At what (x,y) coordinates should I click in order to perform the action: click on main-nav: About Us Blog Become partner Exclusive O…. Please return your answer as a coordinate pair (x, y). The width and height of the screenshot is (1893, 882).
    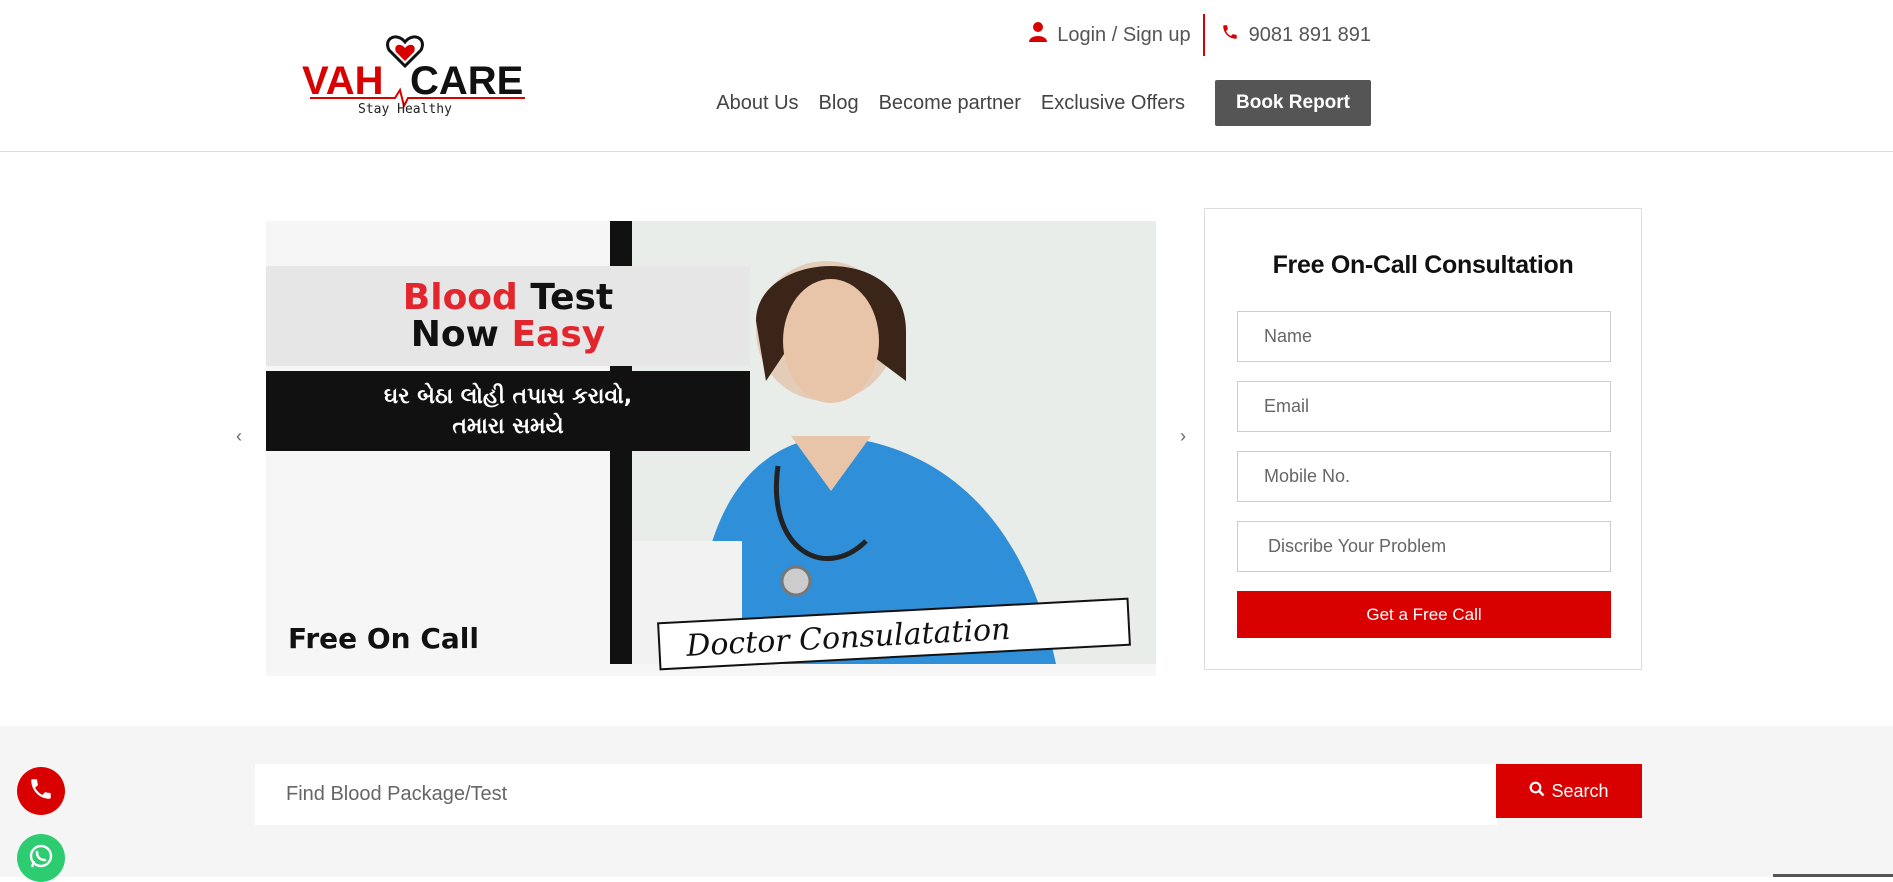
    Looking at the image, I should click on (1043, 103).